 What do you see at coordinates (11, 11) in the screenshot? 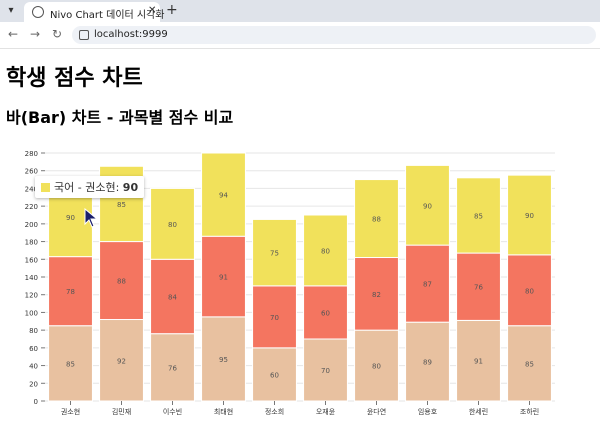
I see `tab-list-dropdown-icon: ▾` at bounding box center [11, 11].